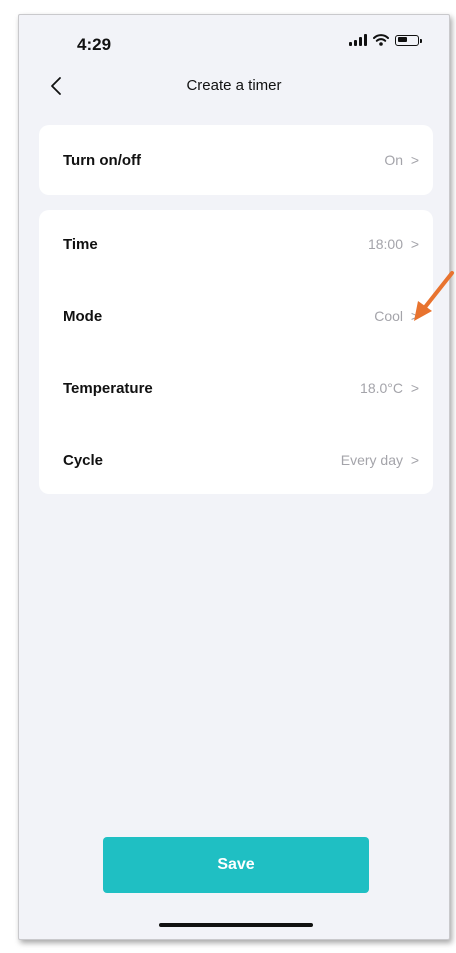 The height and width of the screenshot is (953, 456). I want to click on setting-value: Every day, so click(371, 460).